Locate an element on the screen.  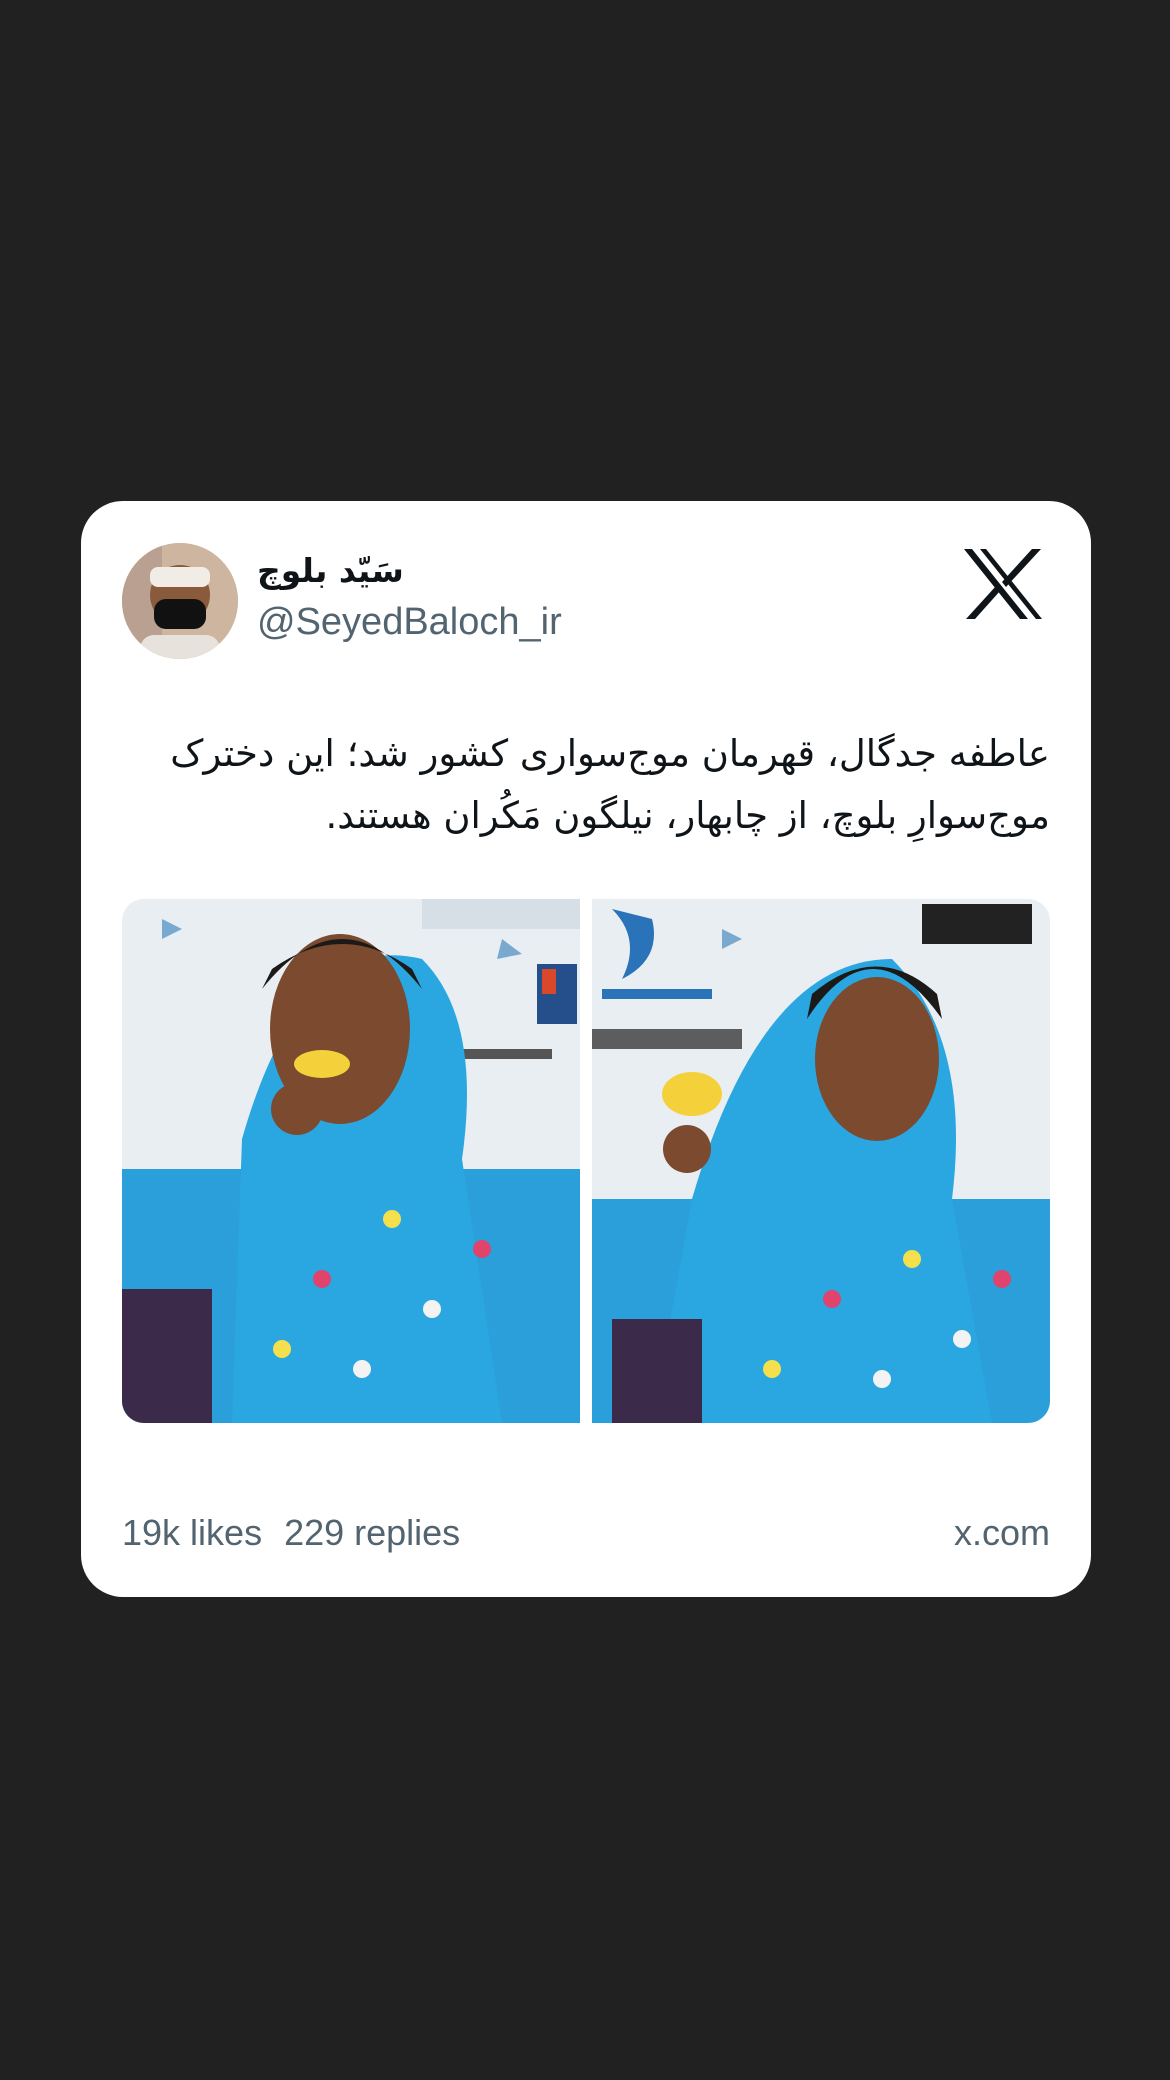
source-domain: x.com is located at coordinates (1002, 1533).